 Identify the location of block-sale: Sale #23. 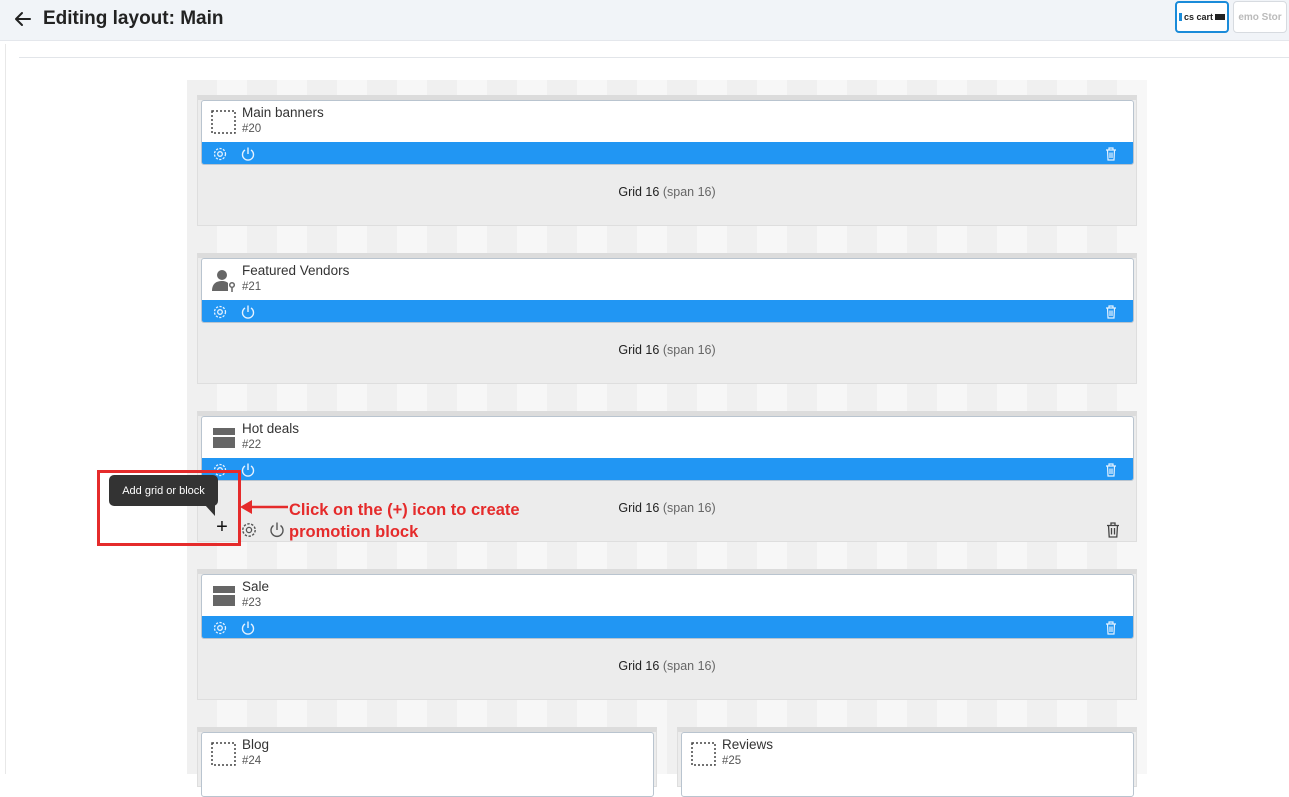
(667, 606).